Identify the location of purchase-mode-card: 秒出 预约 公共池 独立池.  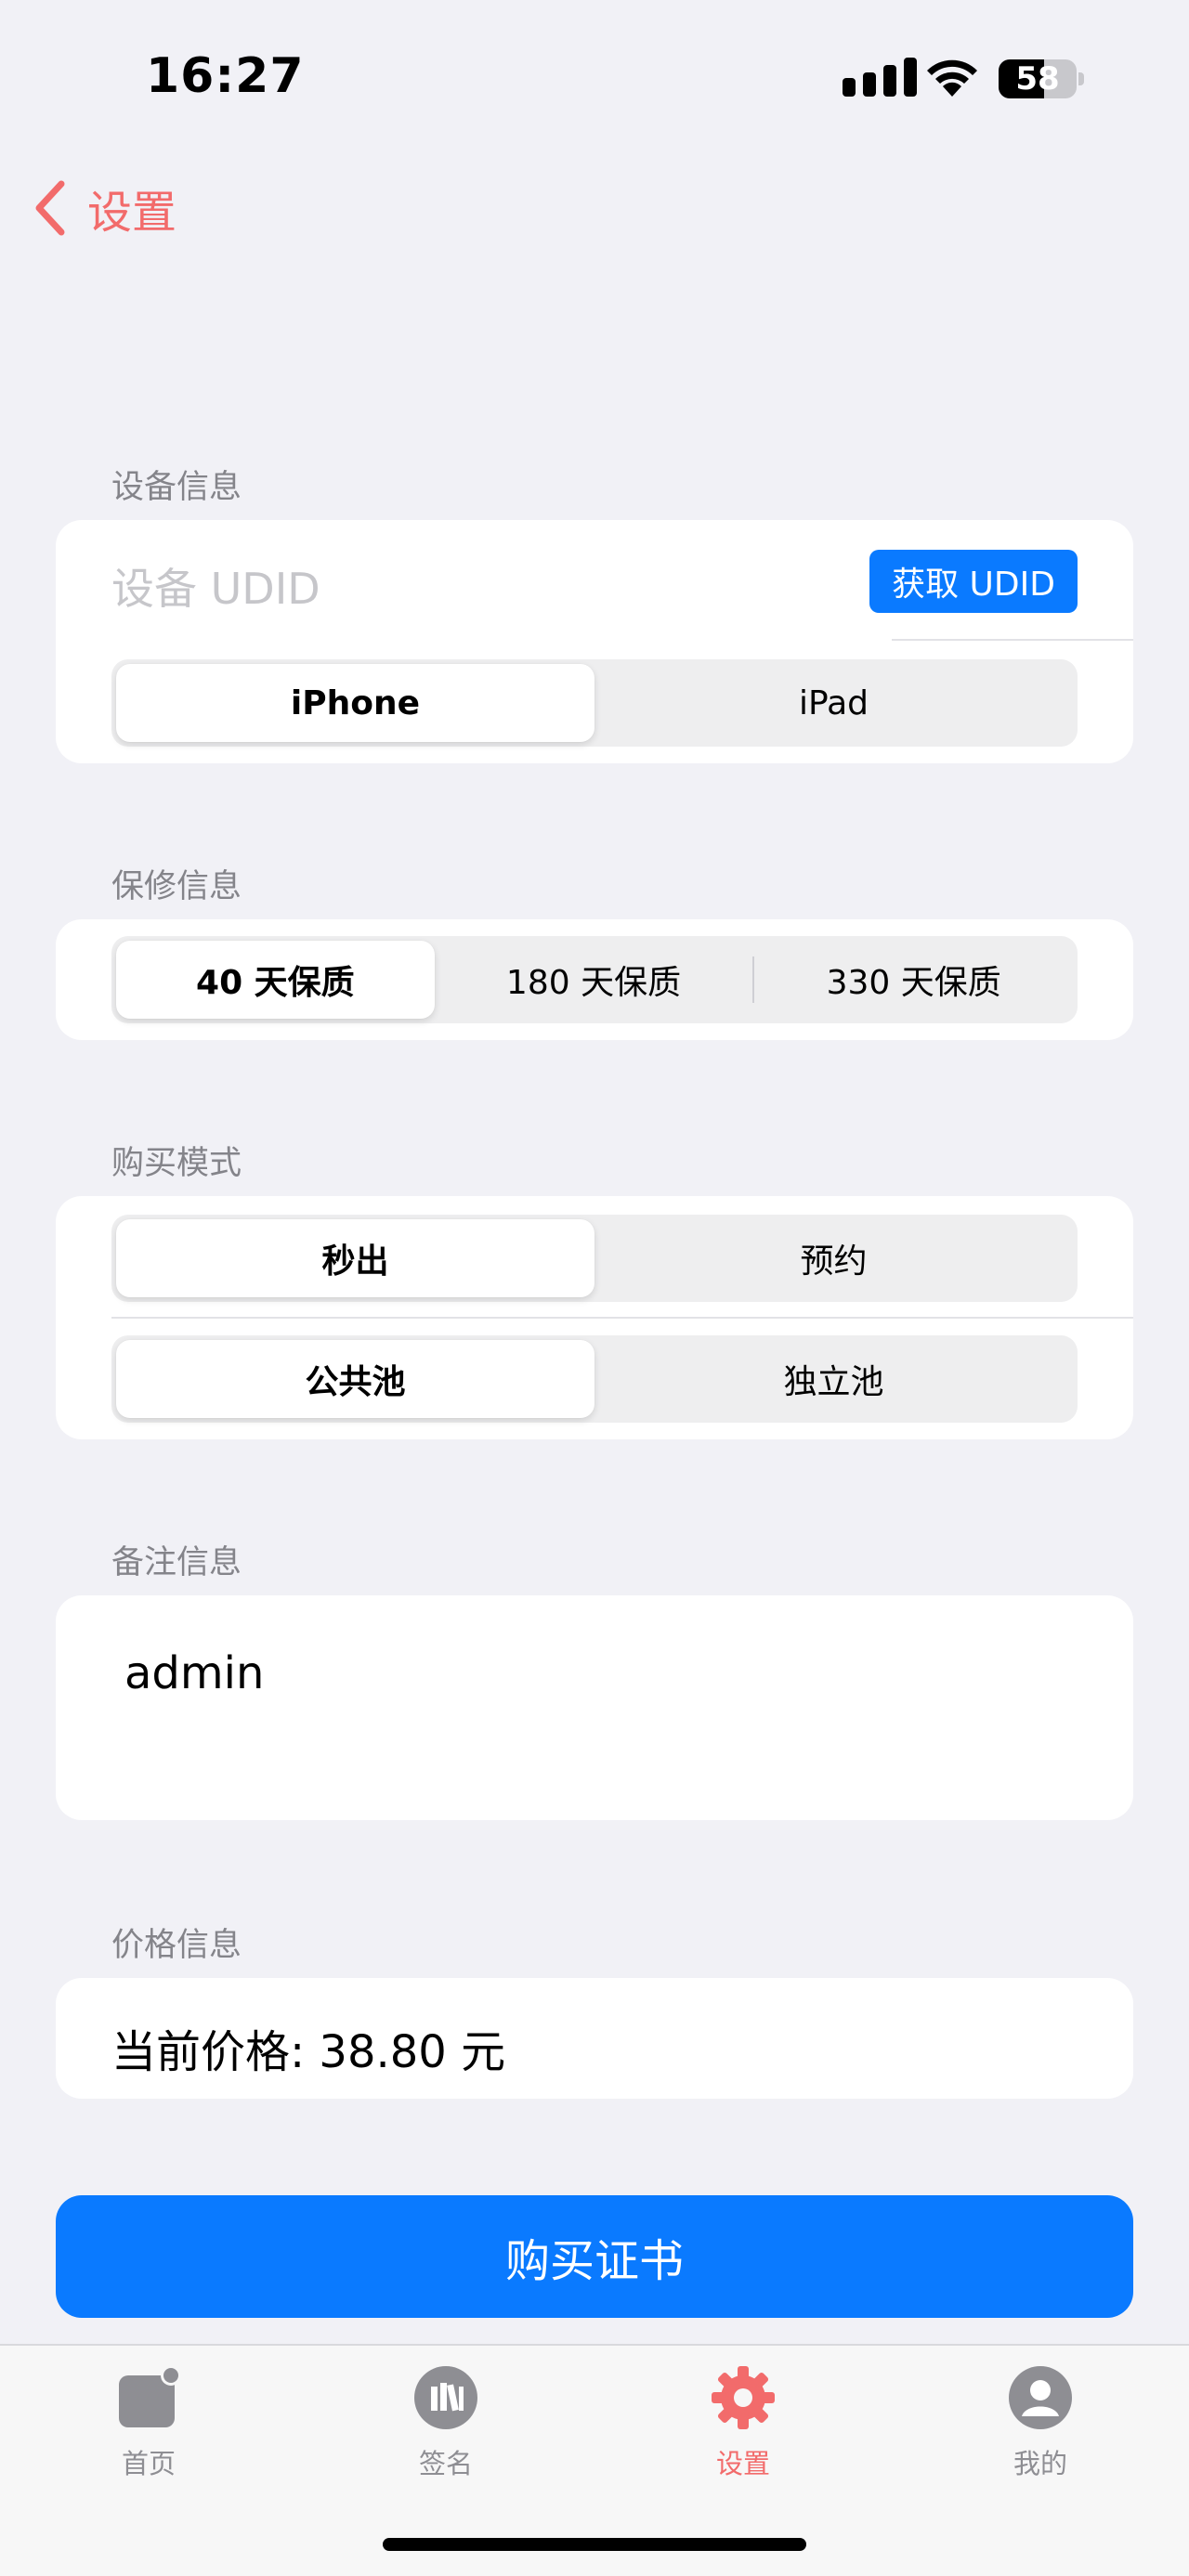
(594, 1318).